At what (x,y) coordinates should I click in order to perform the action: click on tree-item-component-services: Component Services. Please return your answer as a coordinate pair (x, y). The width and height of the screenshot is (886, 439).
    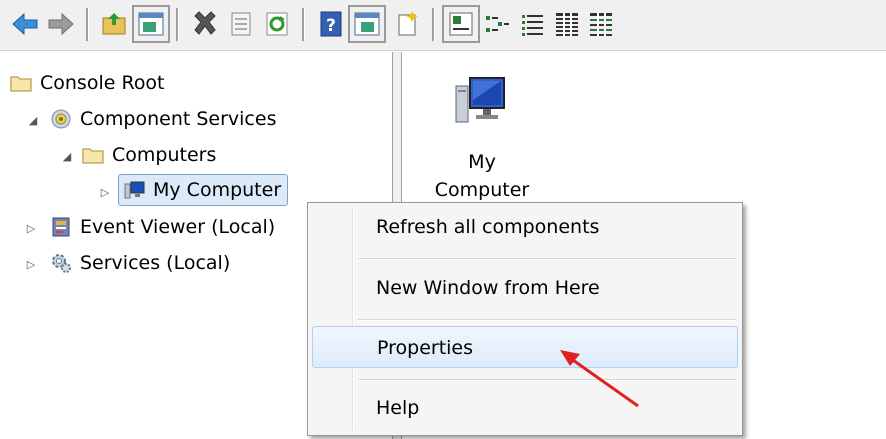
    Looking at the image, I should click on (163, 119).